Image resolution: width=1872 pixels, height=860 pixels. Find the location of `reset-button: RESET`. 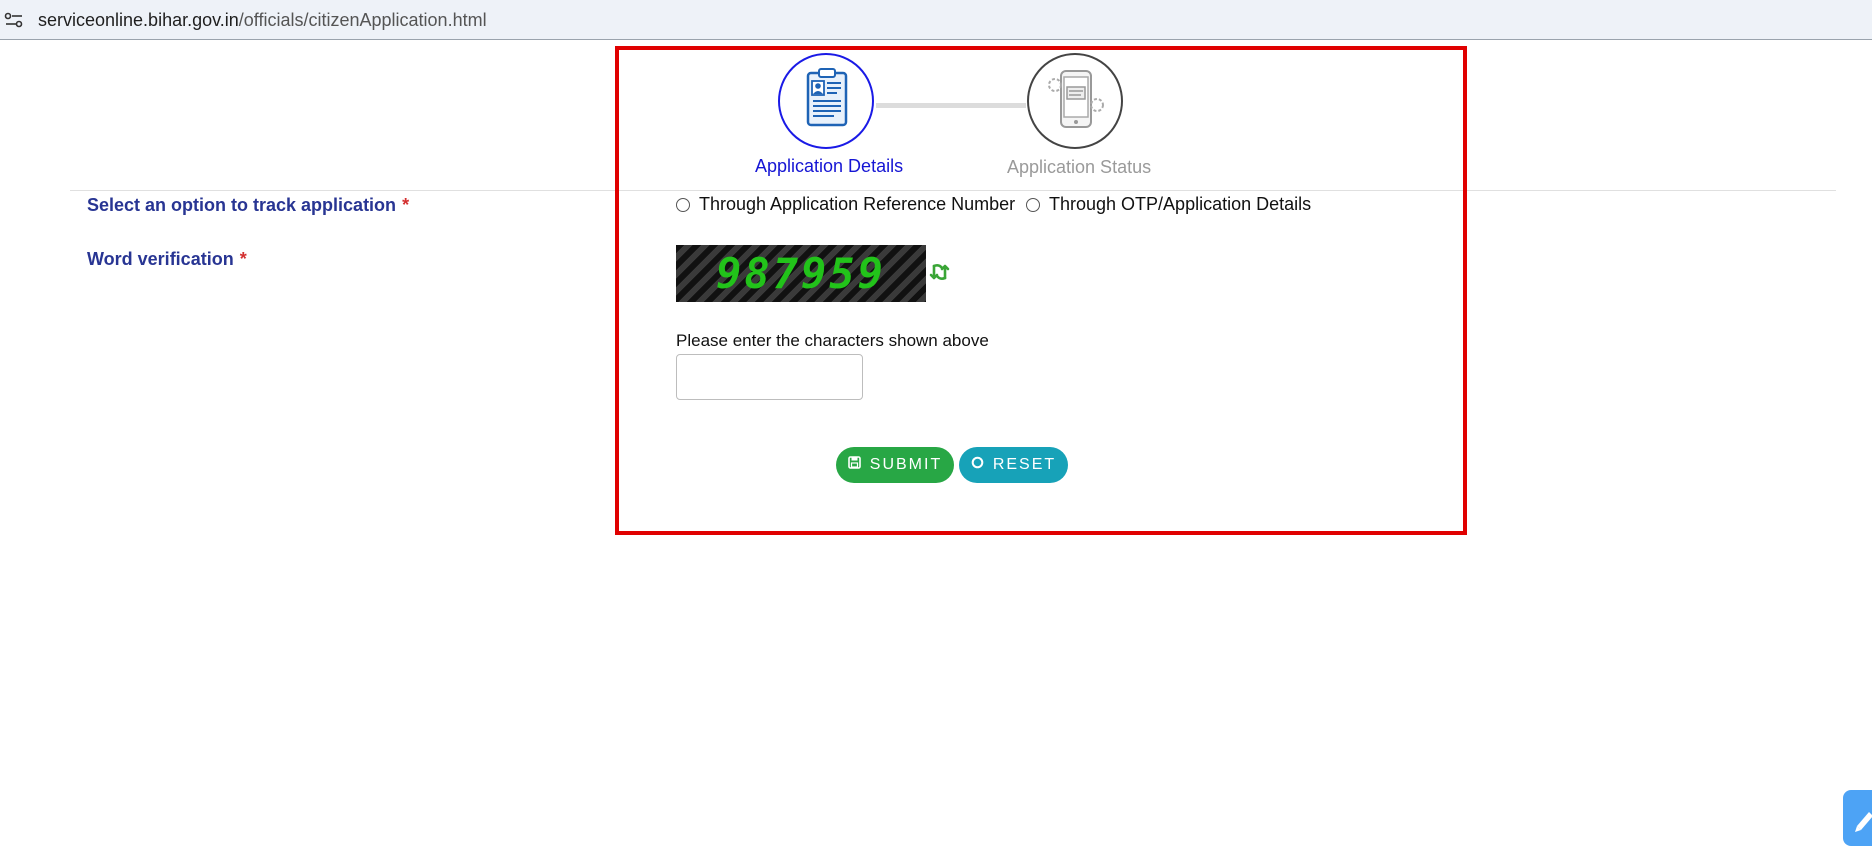

reset-button: RESET is located at coordinates (1013, 465).